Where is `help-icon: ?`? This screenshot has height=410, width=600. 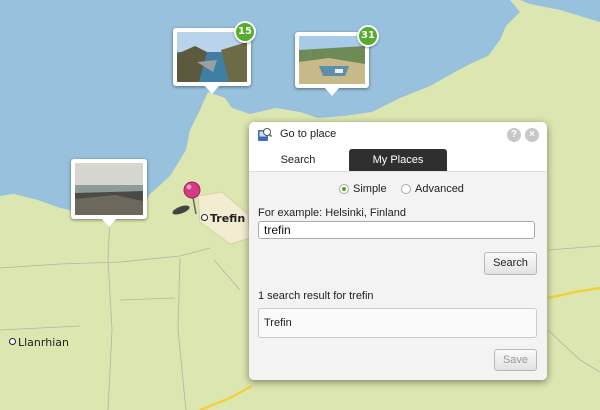
help-icon: ? is located at coordinates (514, 135).